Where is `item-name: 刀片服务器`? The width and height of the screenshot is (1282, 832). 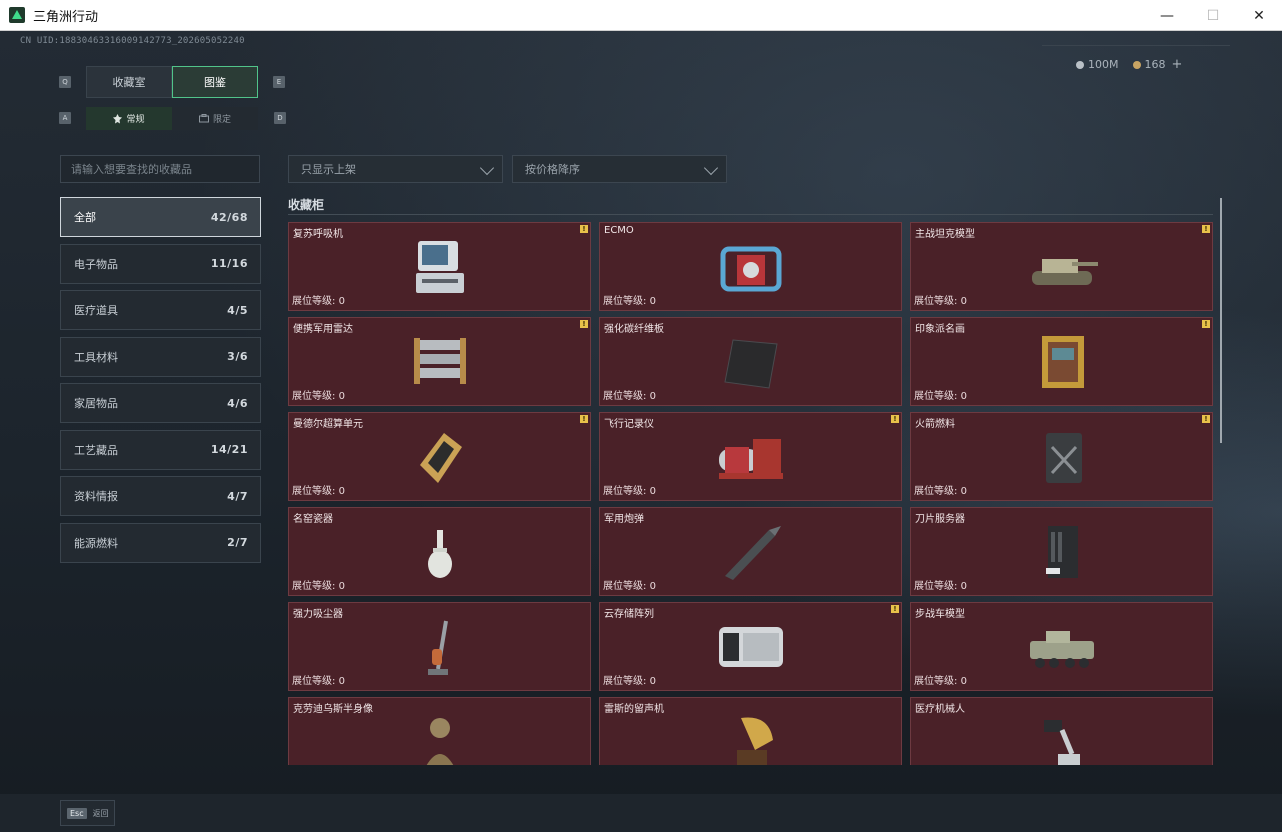
item-name: 刀片服务器 is located at coordinates (940, 519).